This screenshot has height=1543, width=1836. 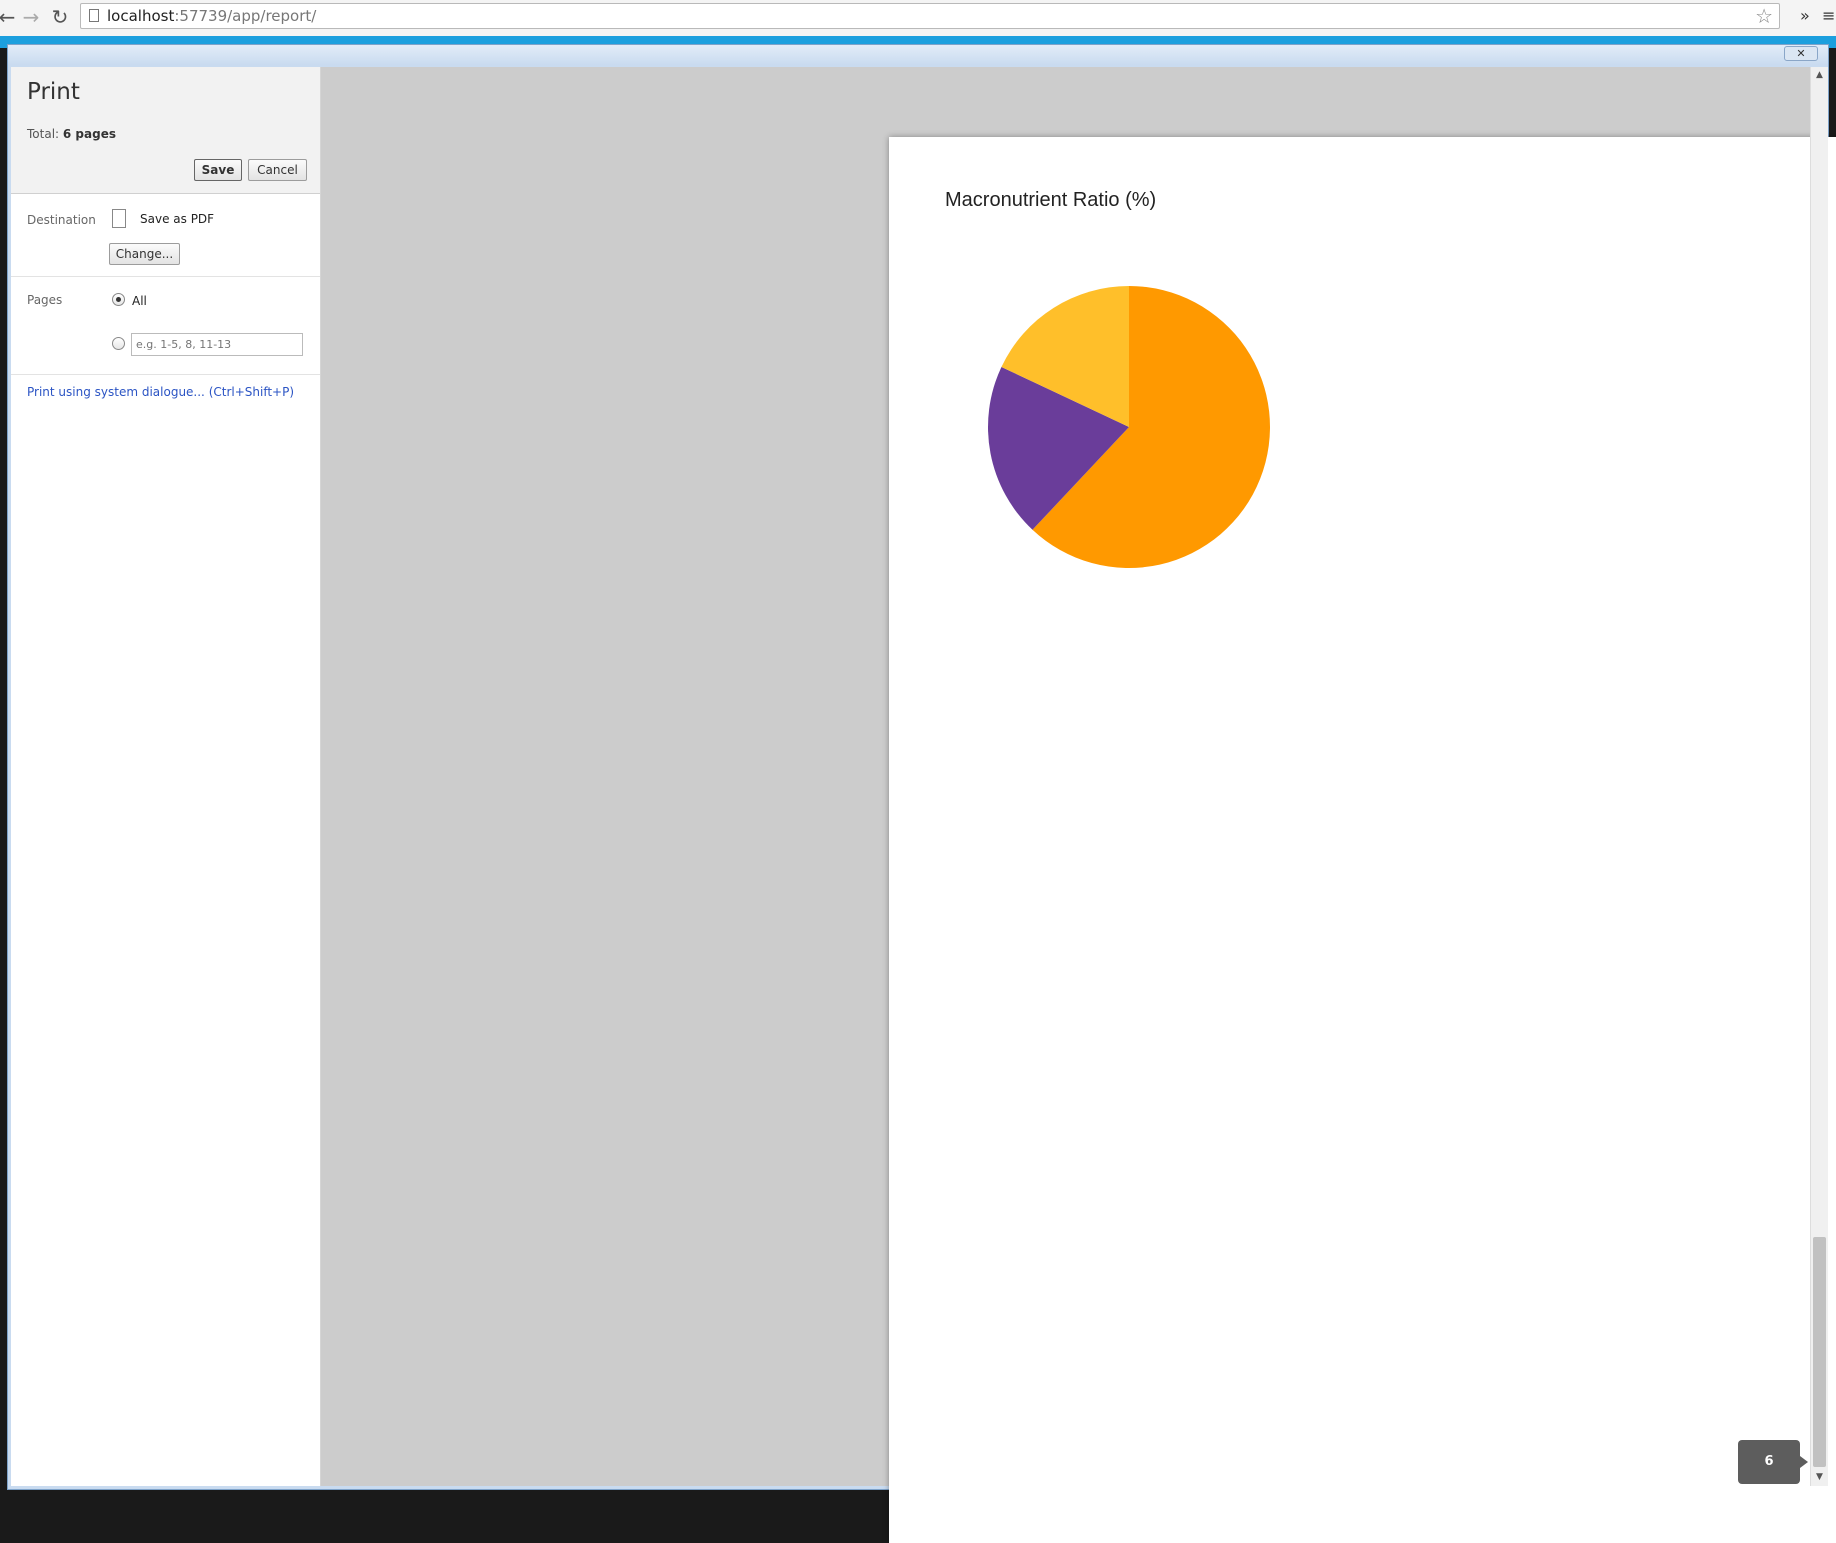 What do you see at coordinates (1129, 427) in the screenshot?
I see `pie-chart` at bounding box center [1129, 427].